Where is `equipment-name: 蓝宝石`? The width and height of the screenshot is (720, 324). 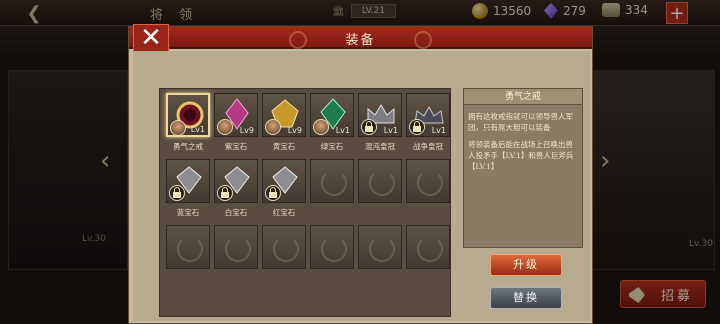 equipment-name: 蓝宝石 is located at coordinates (188, 212).